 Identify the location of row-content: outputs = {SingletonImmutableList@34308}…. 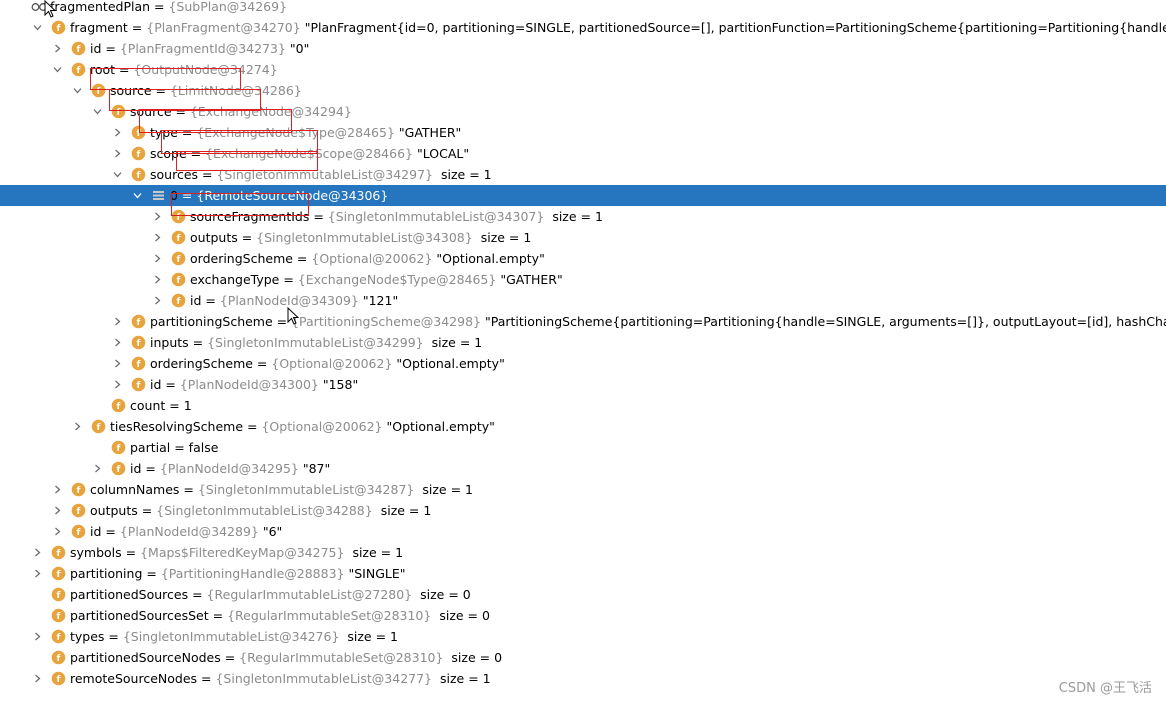
(360, 237).